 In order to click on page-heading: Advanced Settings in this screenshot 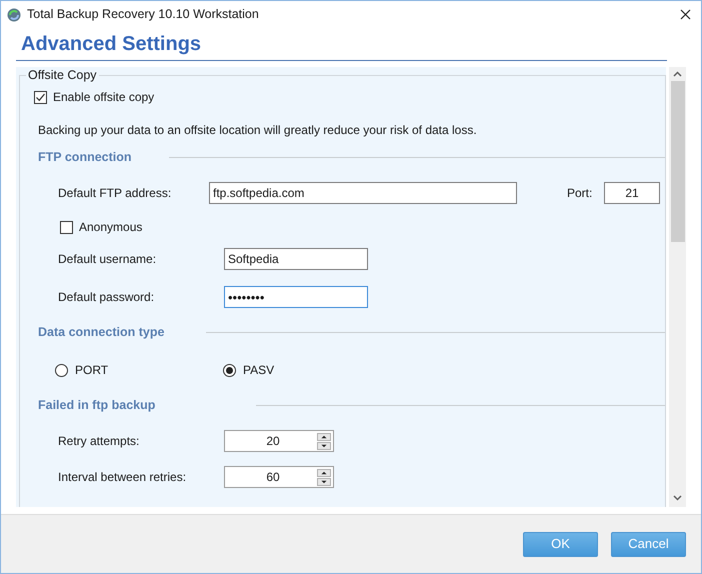, I will do `click(111, 44)`.